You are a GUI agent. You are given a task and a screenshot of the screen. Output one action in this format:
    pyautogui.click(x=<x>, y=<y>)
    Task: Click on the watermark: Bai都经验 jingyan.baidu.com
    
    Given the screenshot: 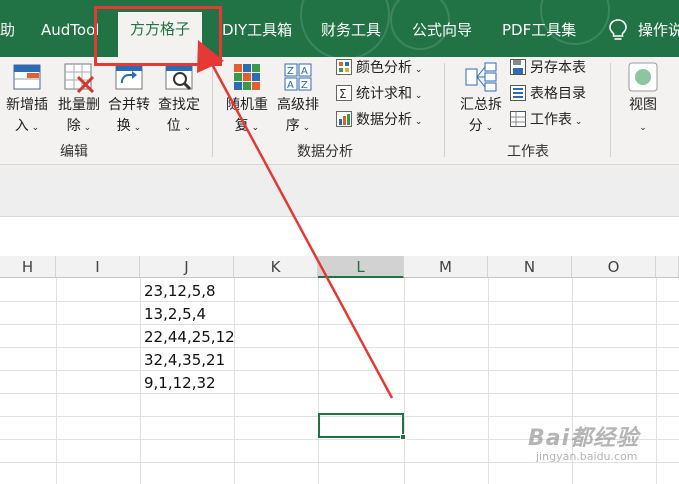 What is the action you would take?
    pyautogui.click(x=600, y=442)
    